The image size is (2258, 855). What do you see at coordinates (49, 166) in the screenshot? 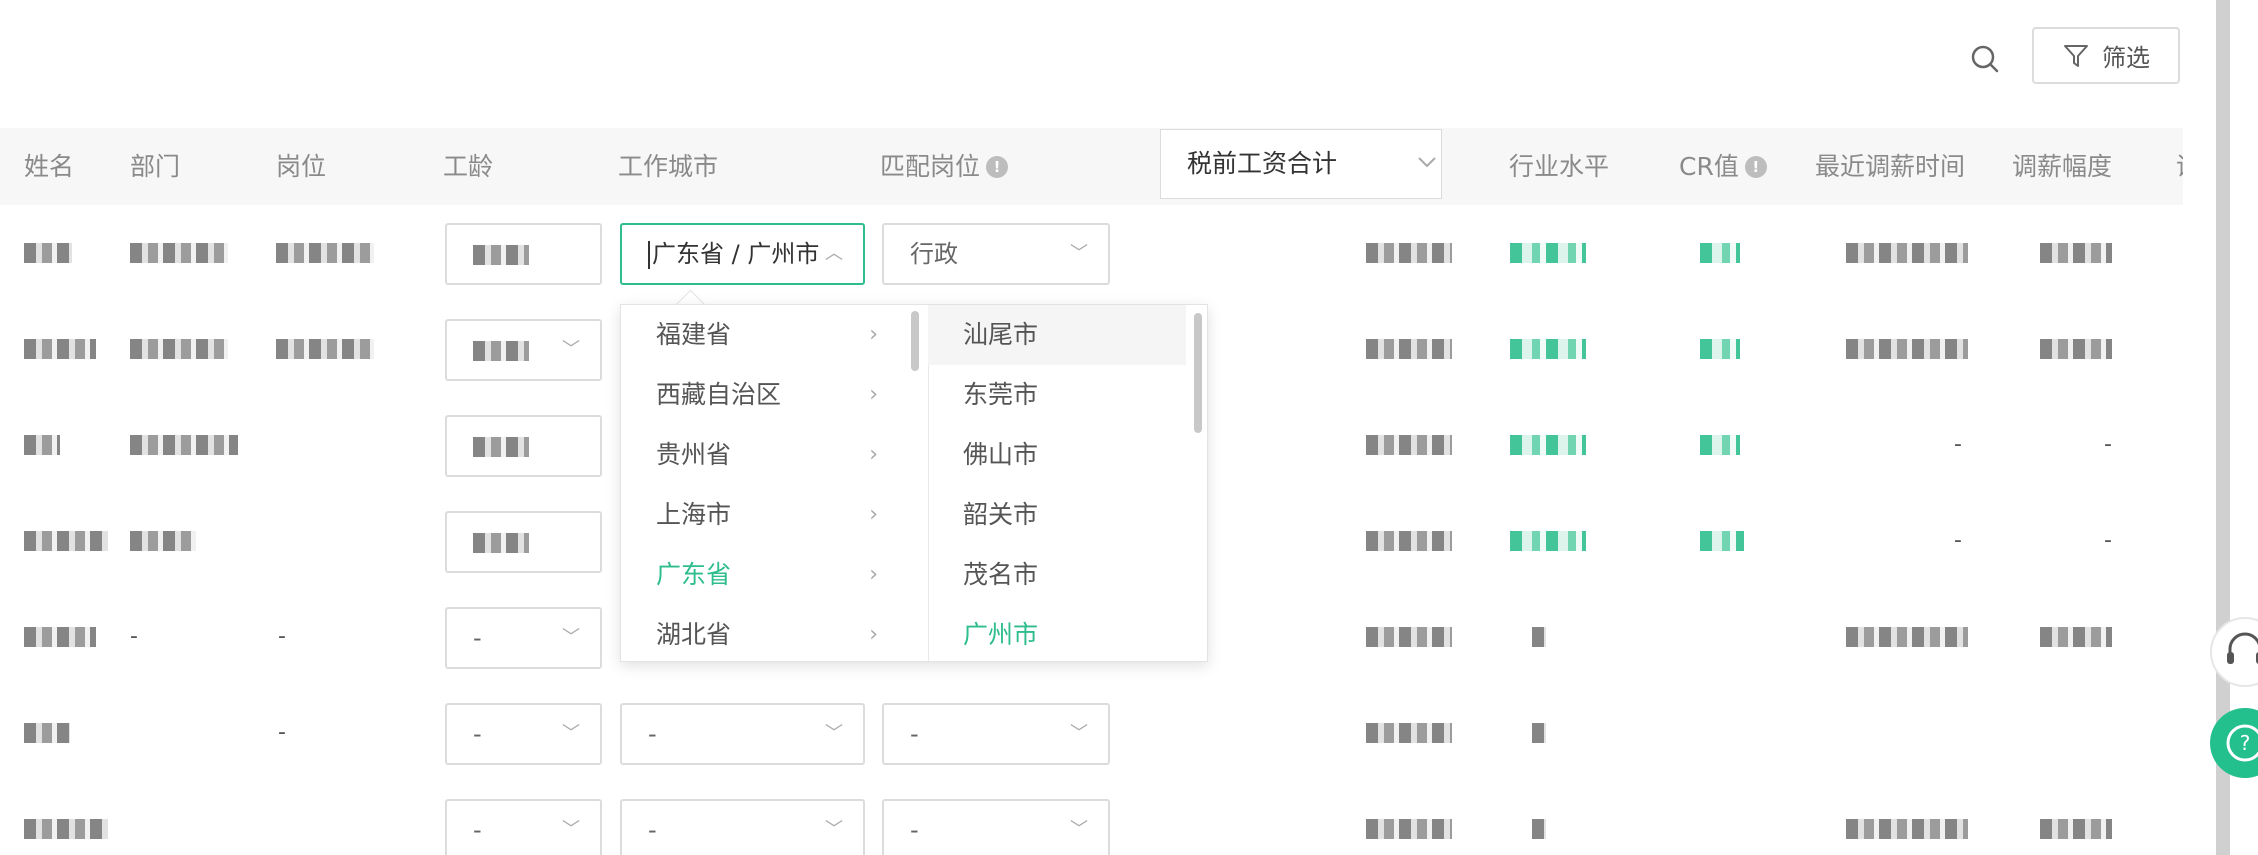
I see `header-name: 姓名` at bounding box center [49, 166].